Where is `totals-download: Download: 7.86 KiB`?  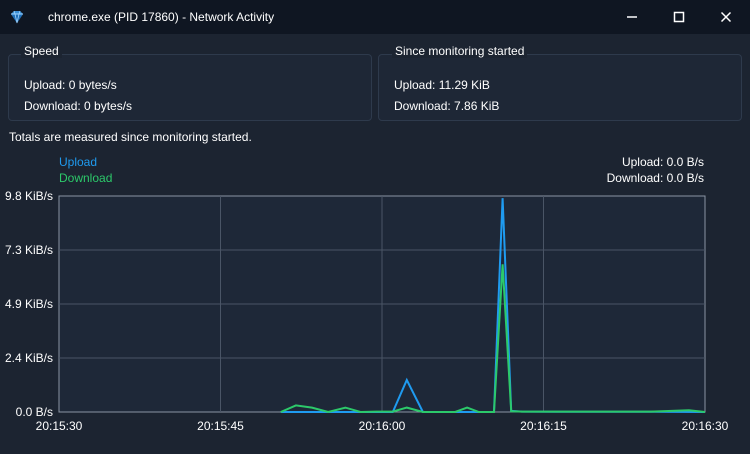 totals-download: Download: 7.86 KiB is located at coordinates (447, 106).